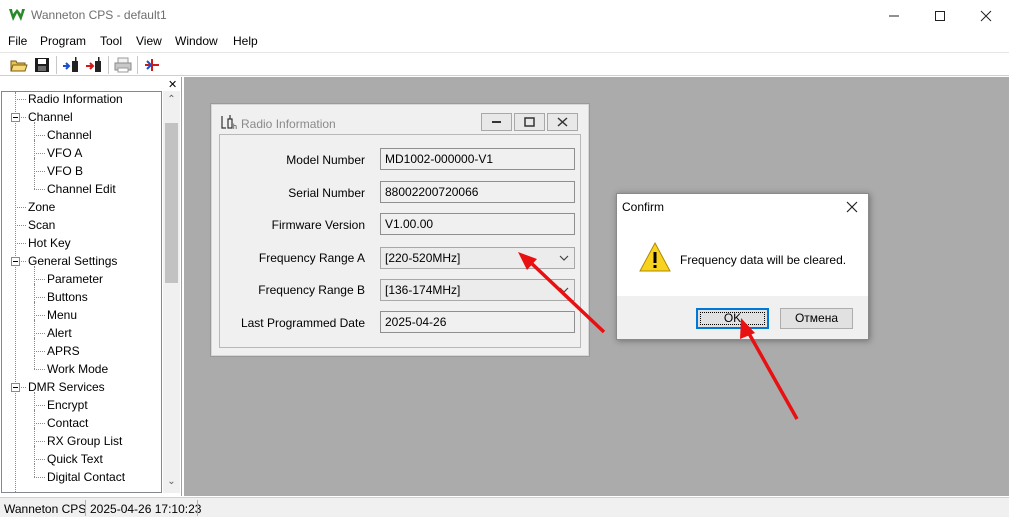 This screenshot has height=517, width=1009. I want to click on close-window-button, so click(986, 15).